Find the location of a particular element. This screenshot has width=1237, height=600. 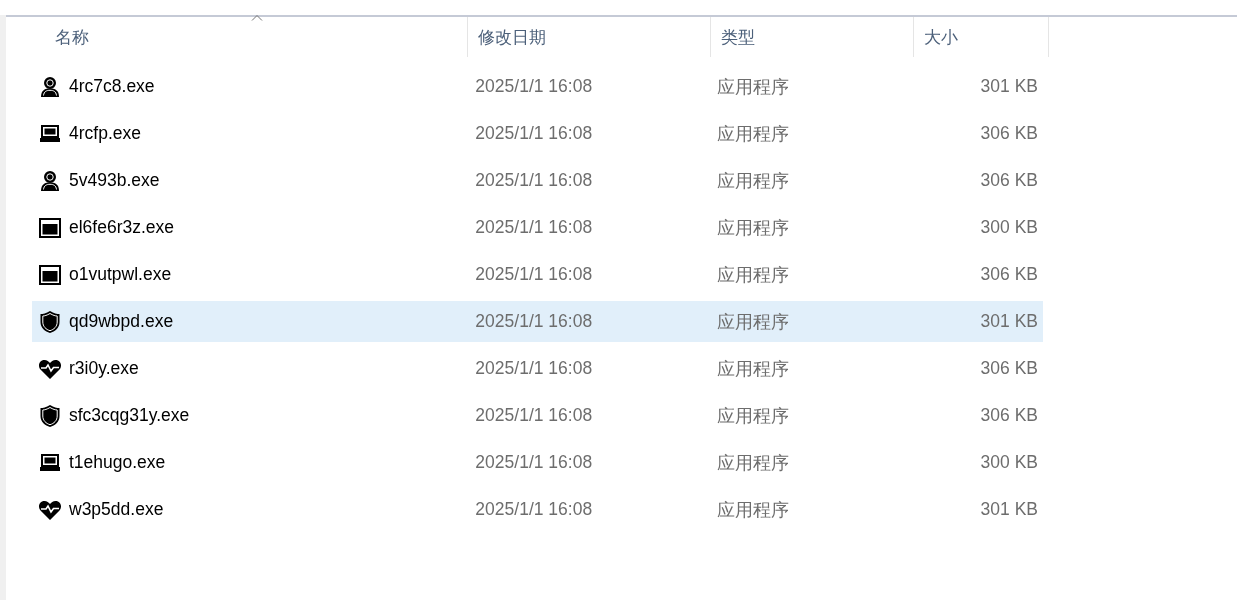

file-row: 5v493b.exe 2025/1/1 16:08 应用程序 306 KB is located at coordinates (537, 180).